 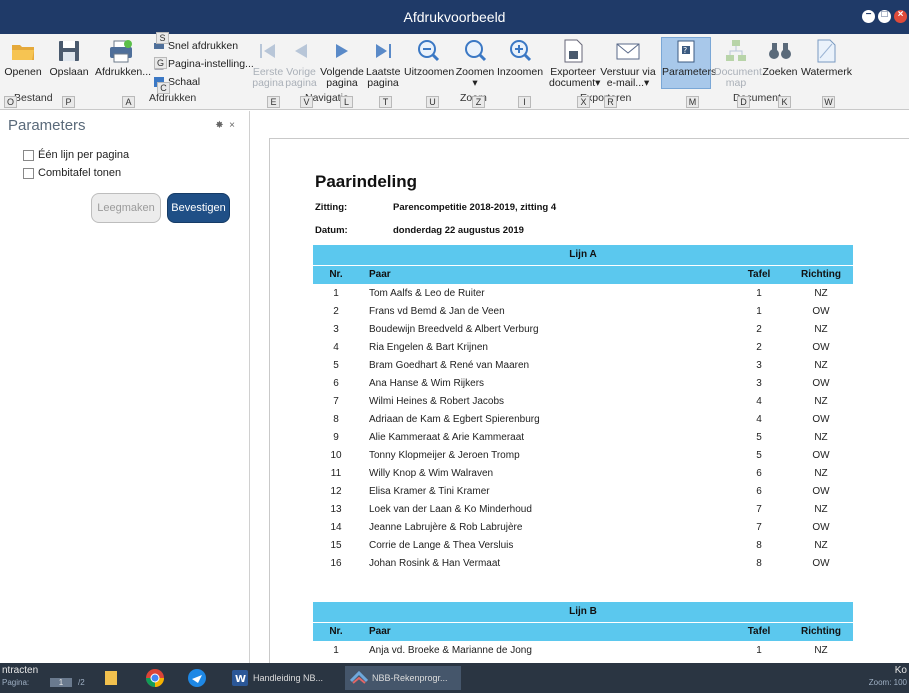 I want to click on page-input: 1, so click(x=61, y=682).